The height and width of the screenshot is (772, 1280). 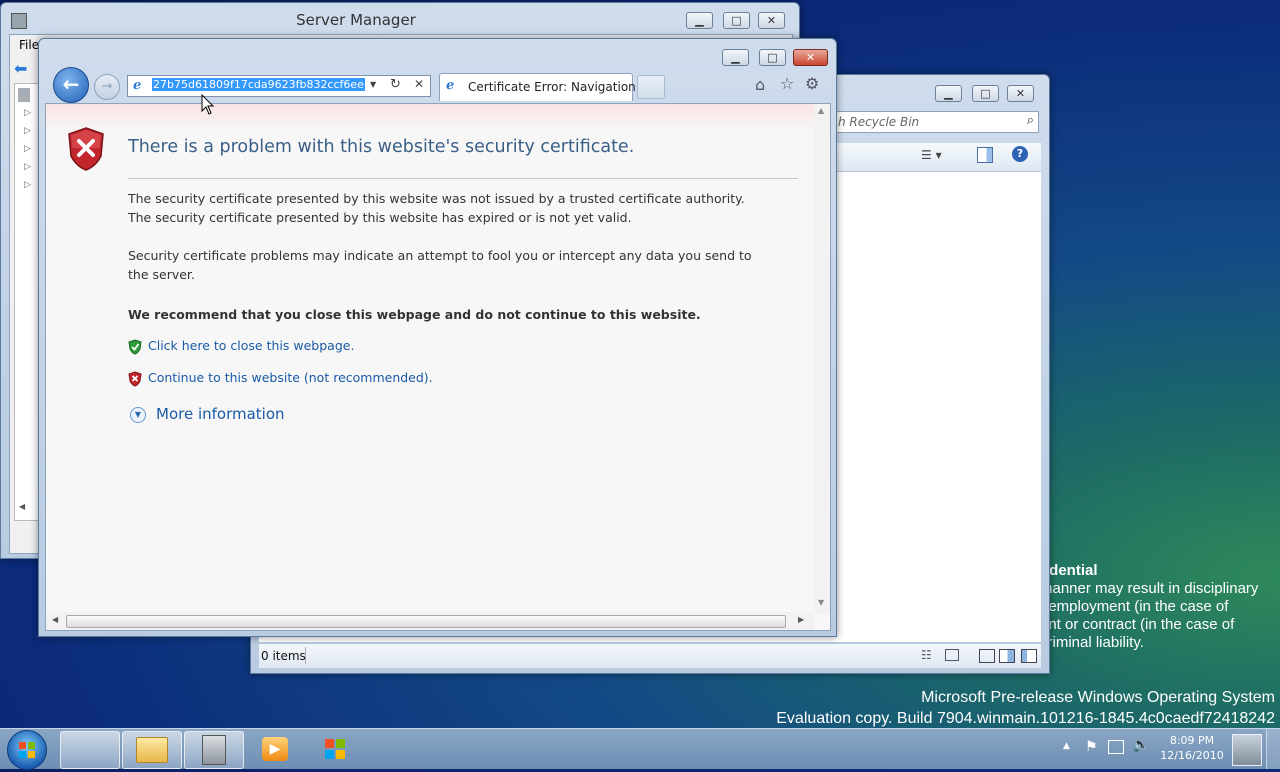 I want to click on clock-date: 12/16/2010, so click(x=1192, y=755).